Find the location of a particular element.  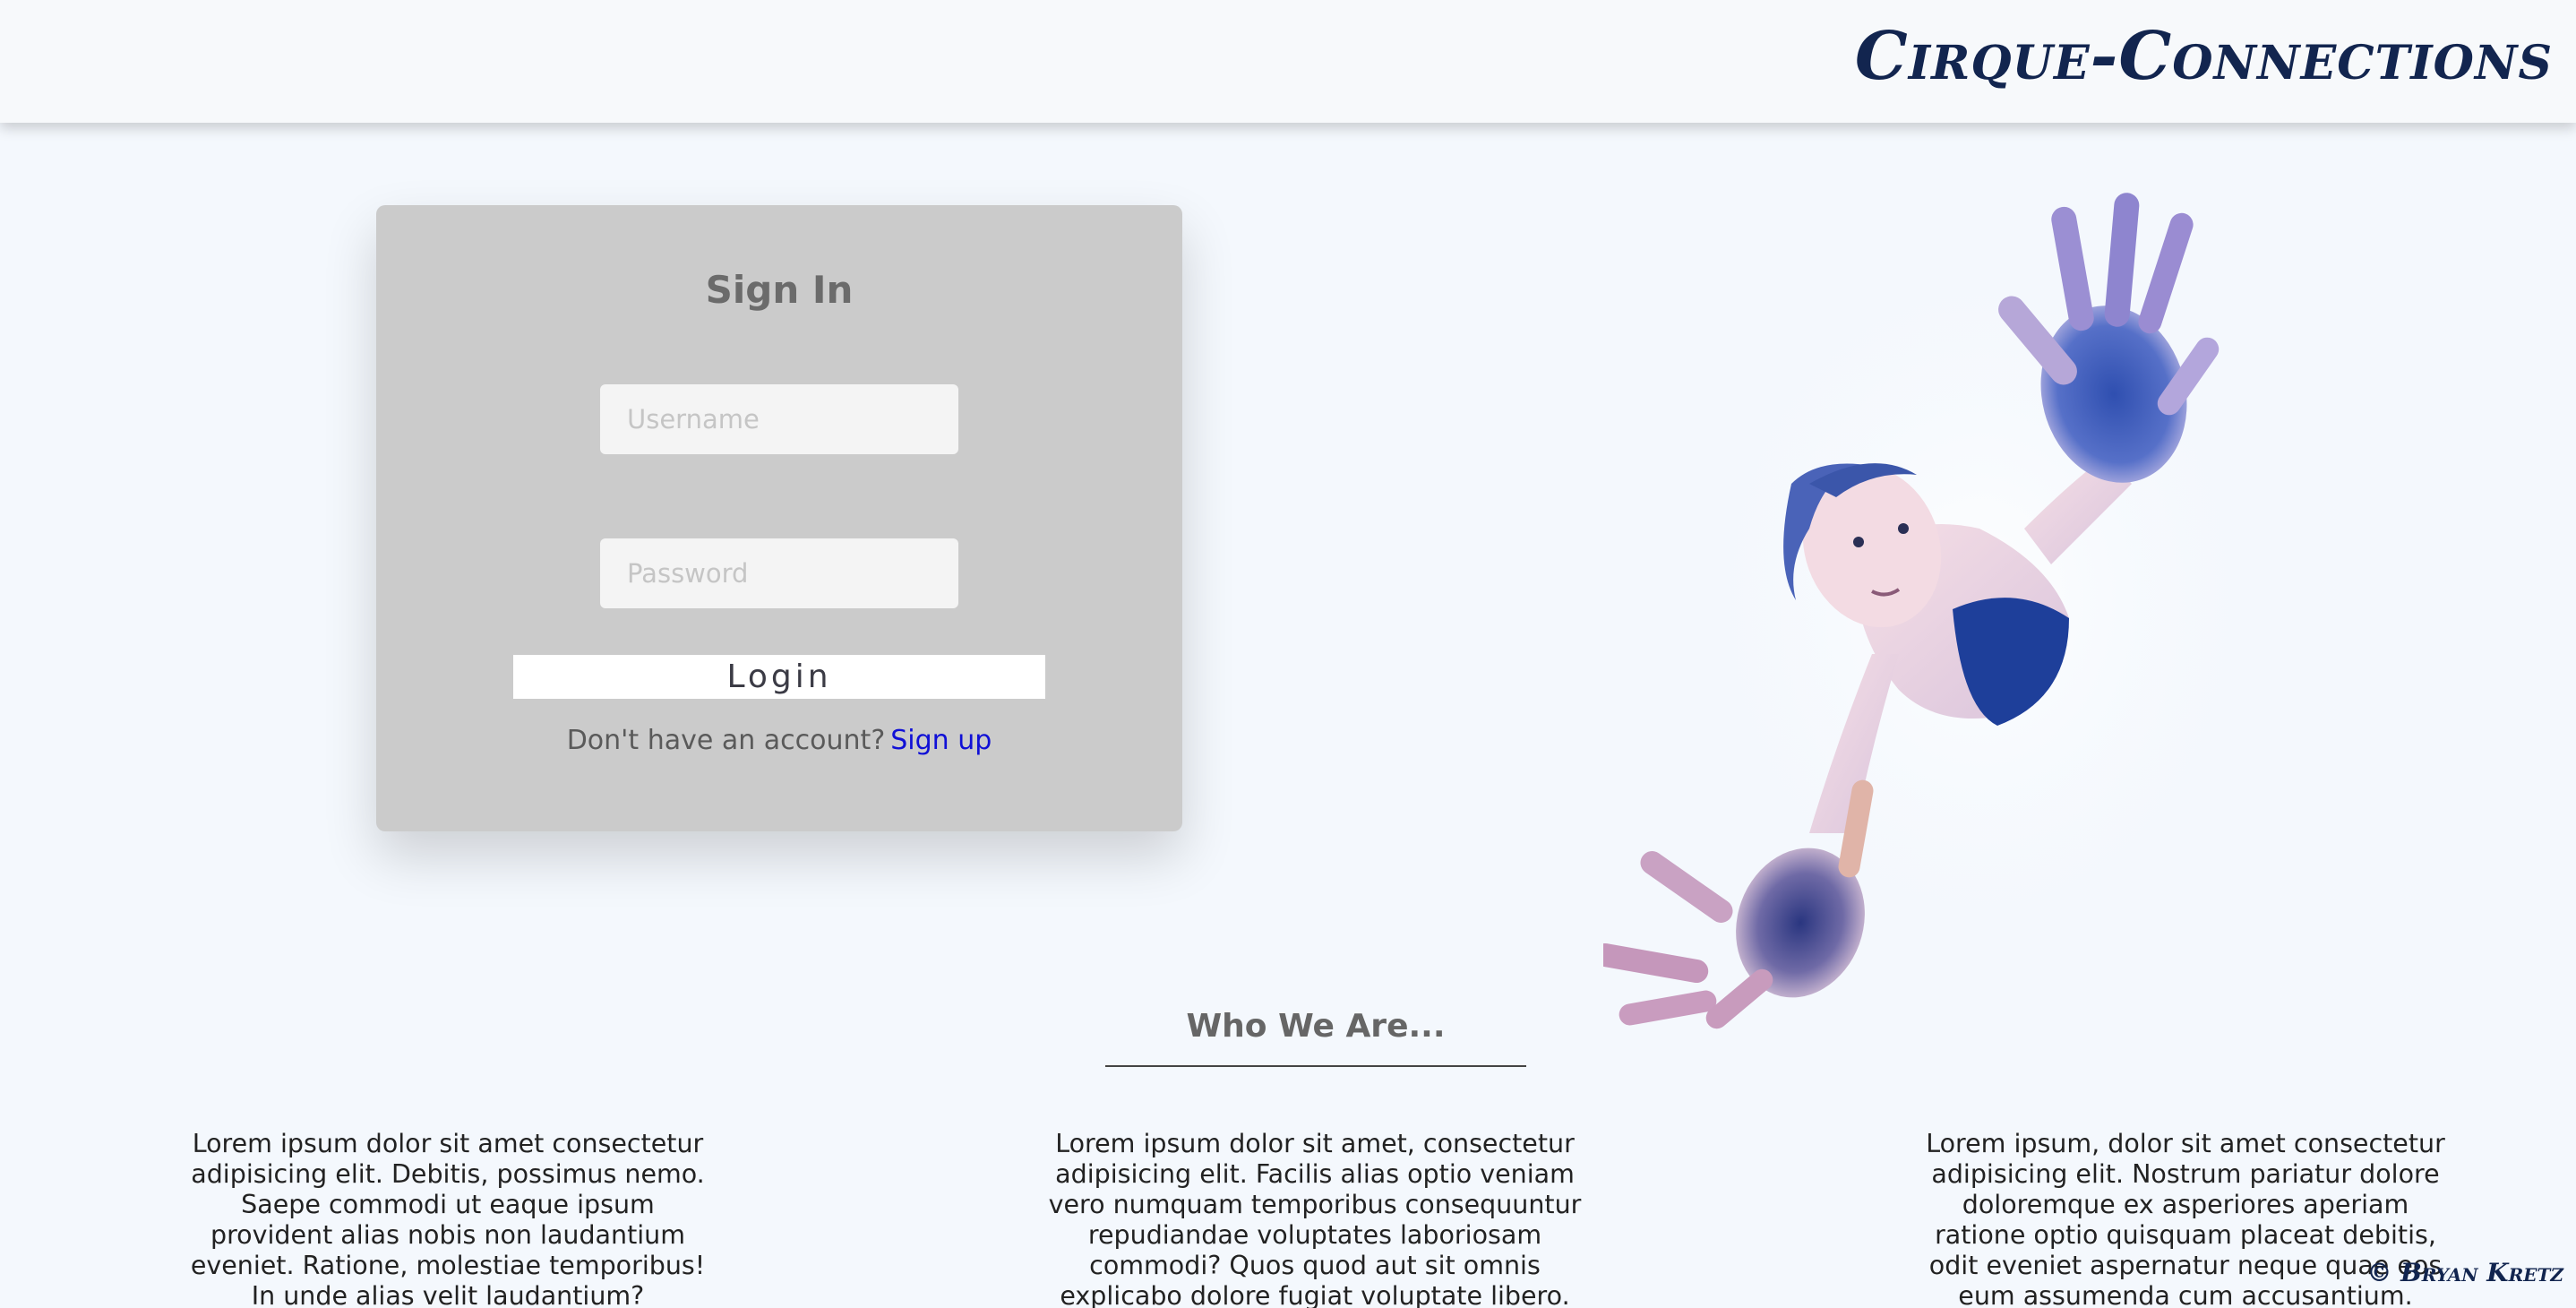

login-button: Login is located at coordinates (779, 677).